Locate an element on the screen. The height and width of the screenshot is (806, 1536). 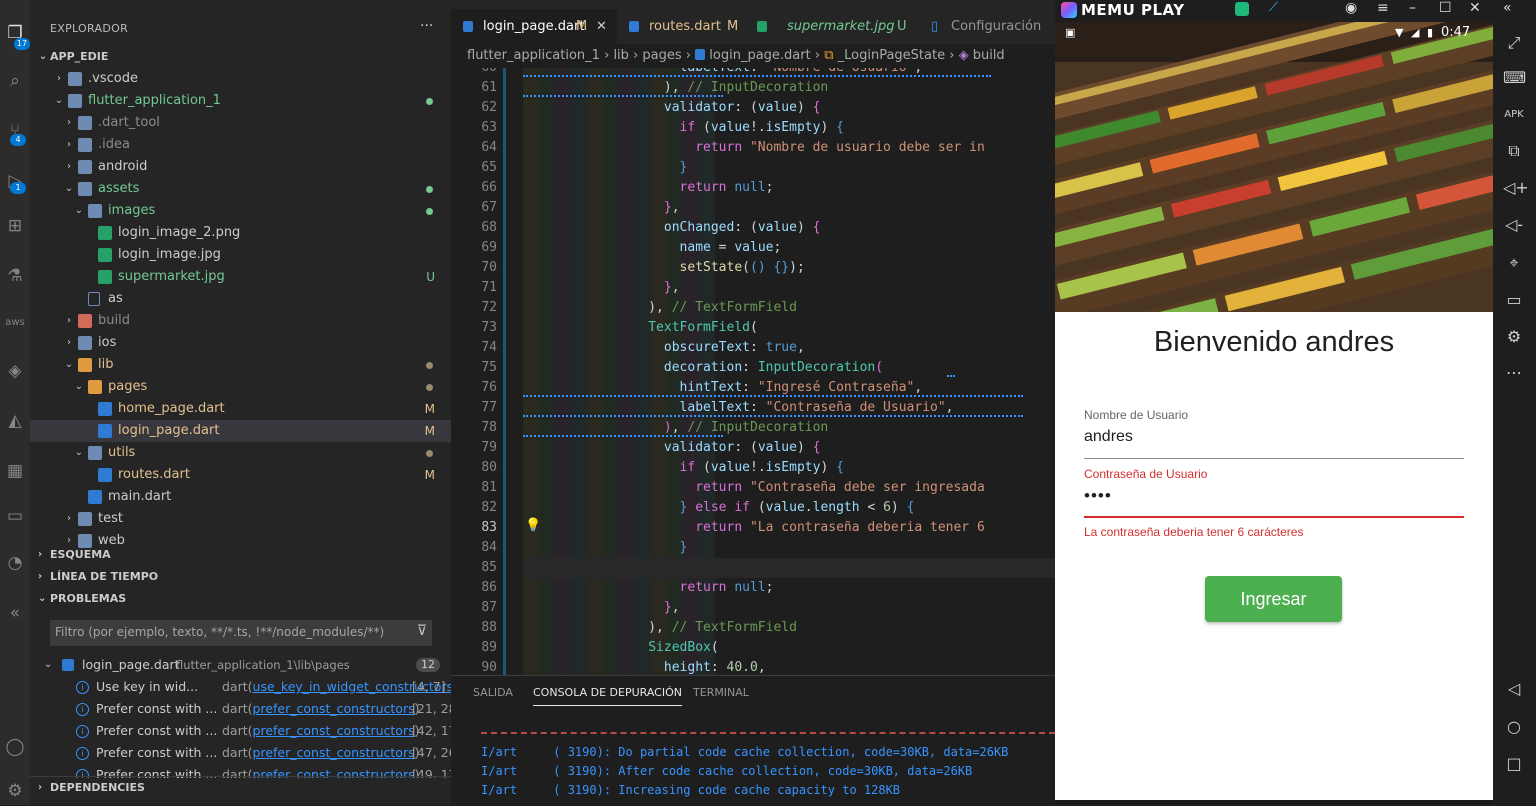
breadcrumb-item: build is located at coordinates (989, 55).